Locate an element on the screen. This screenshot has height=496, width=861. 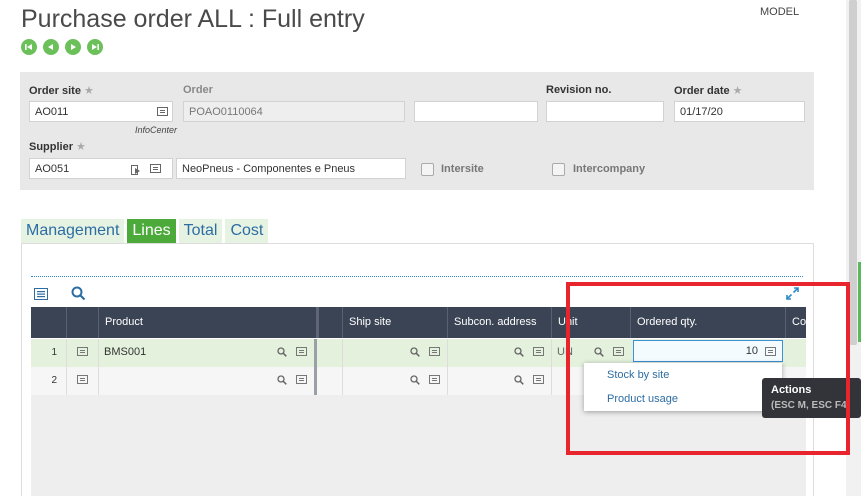
order-date-label: Order date ★ is located at coordinates (708, 91).